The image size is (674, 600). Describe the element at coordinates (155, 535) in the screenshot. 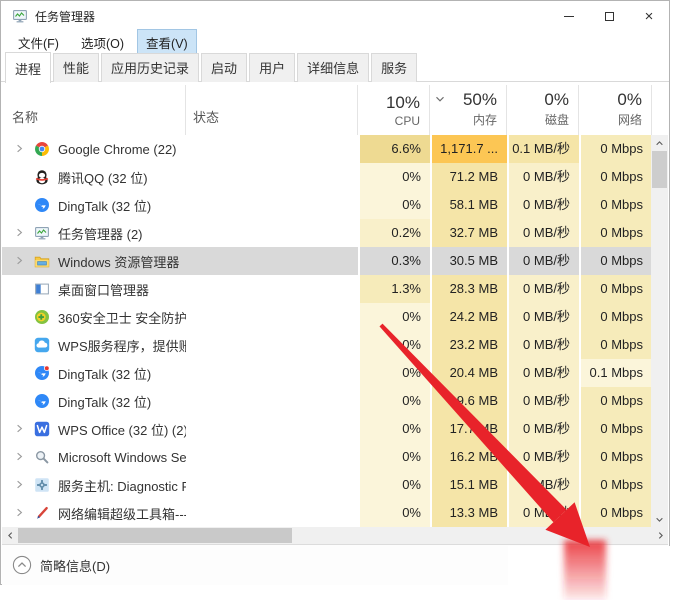

I see `horizontal-scrollbar-thumb` at that location.